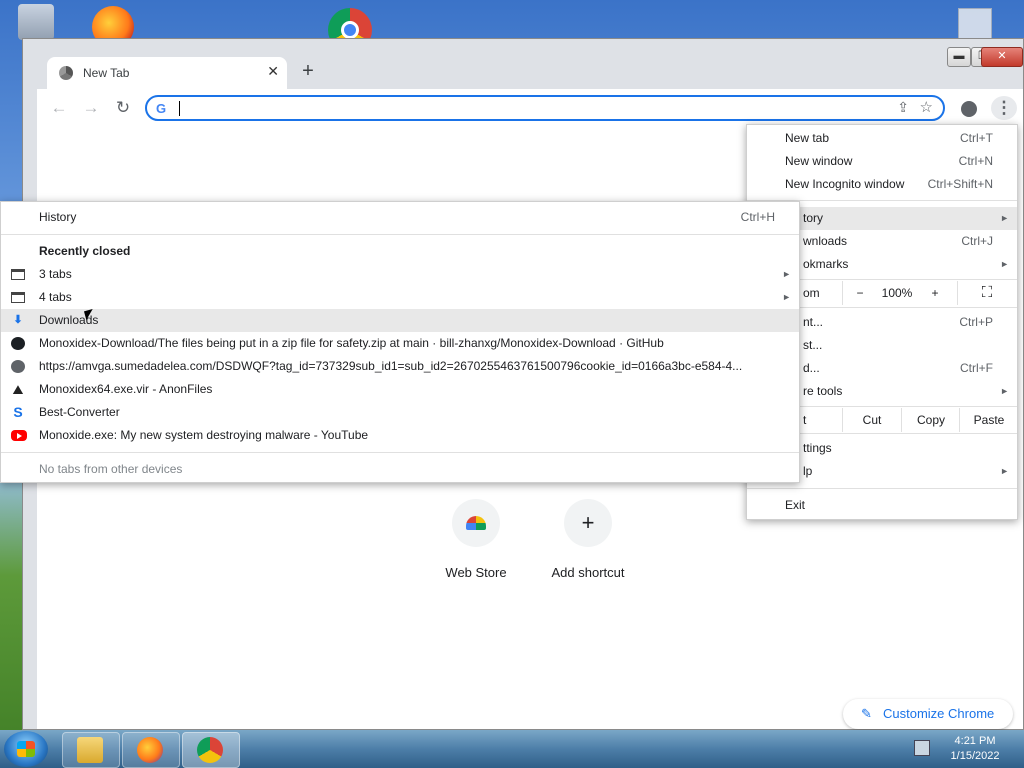 Image resolution: width=1024 pixels, height=768 pixels. I want to click on start-button, so click(26, 749).